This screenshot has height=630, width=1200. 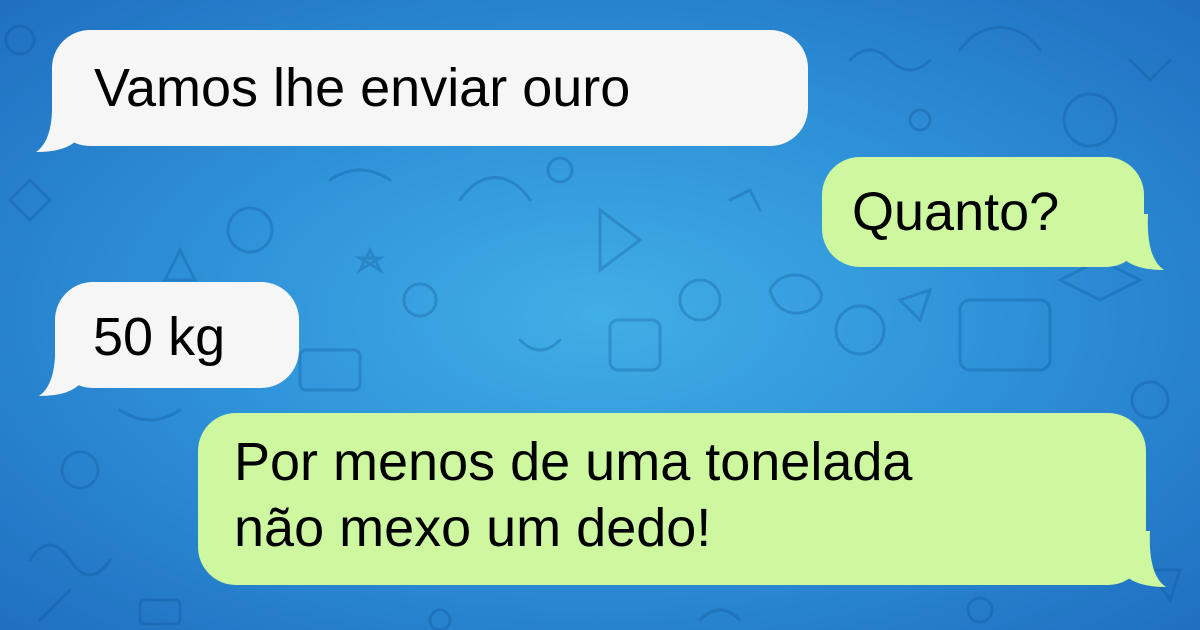 I want to click on message-bubble-incoming: Vamos lhe enviar ouro, so click(x=430, y=88).